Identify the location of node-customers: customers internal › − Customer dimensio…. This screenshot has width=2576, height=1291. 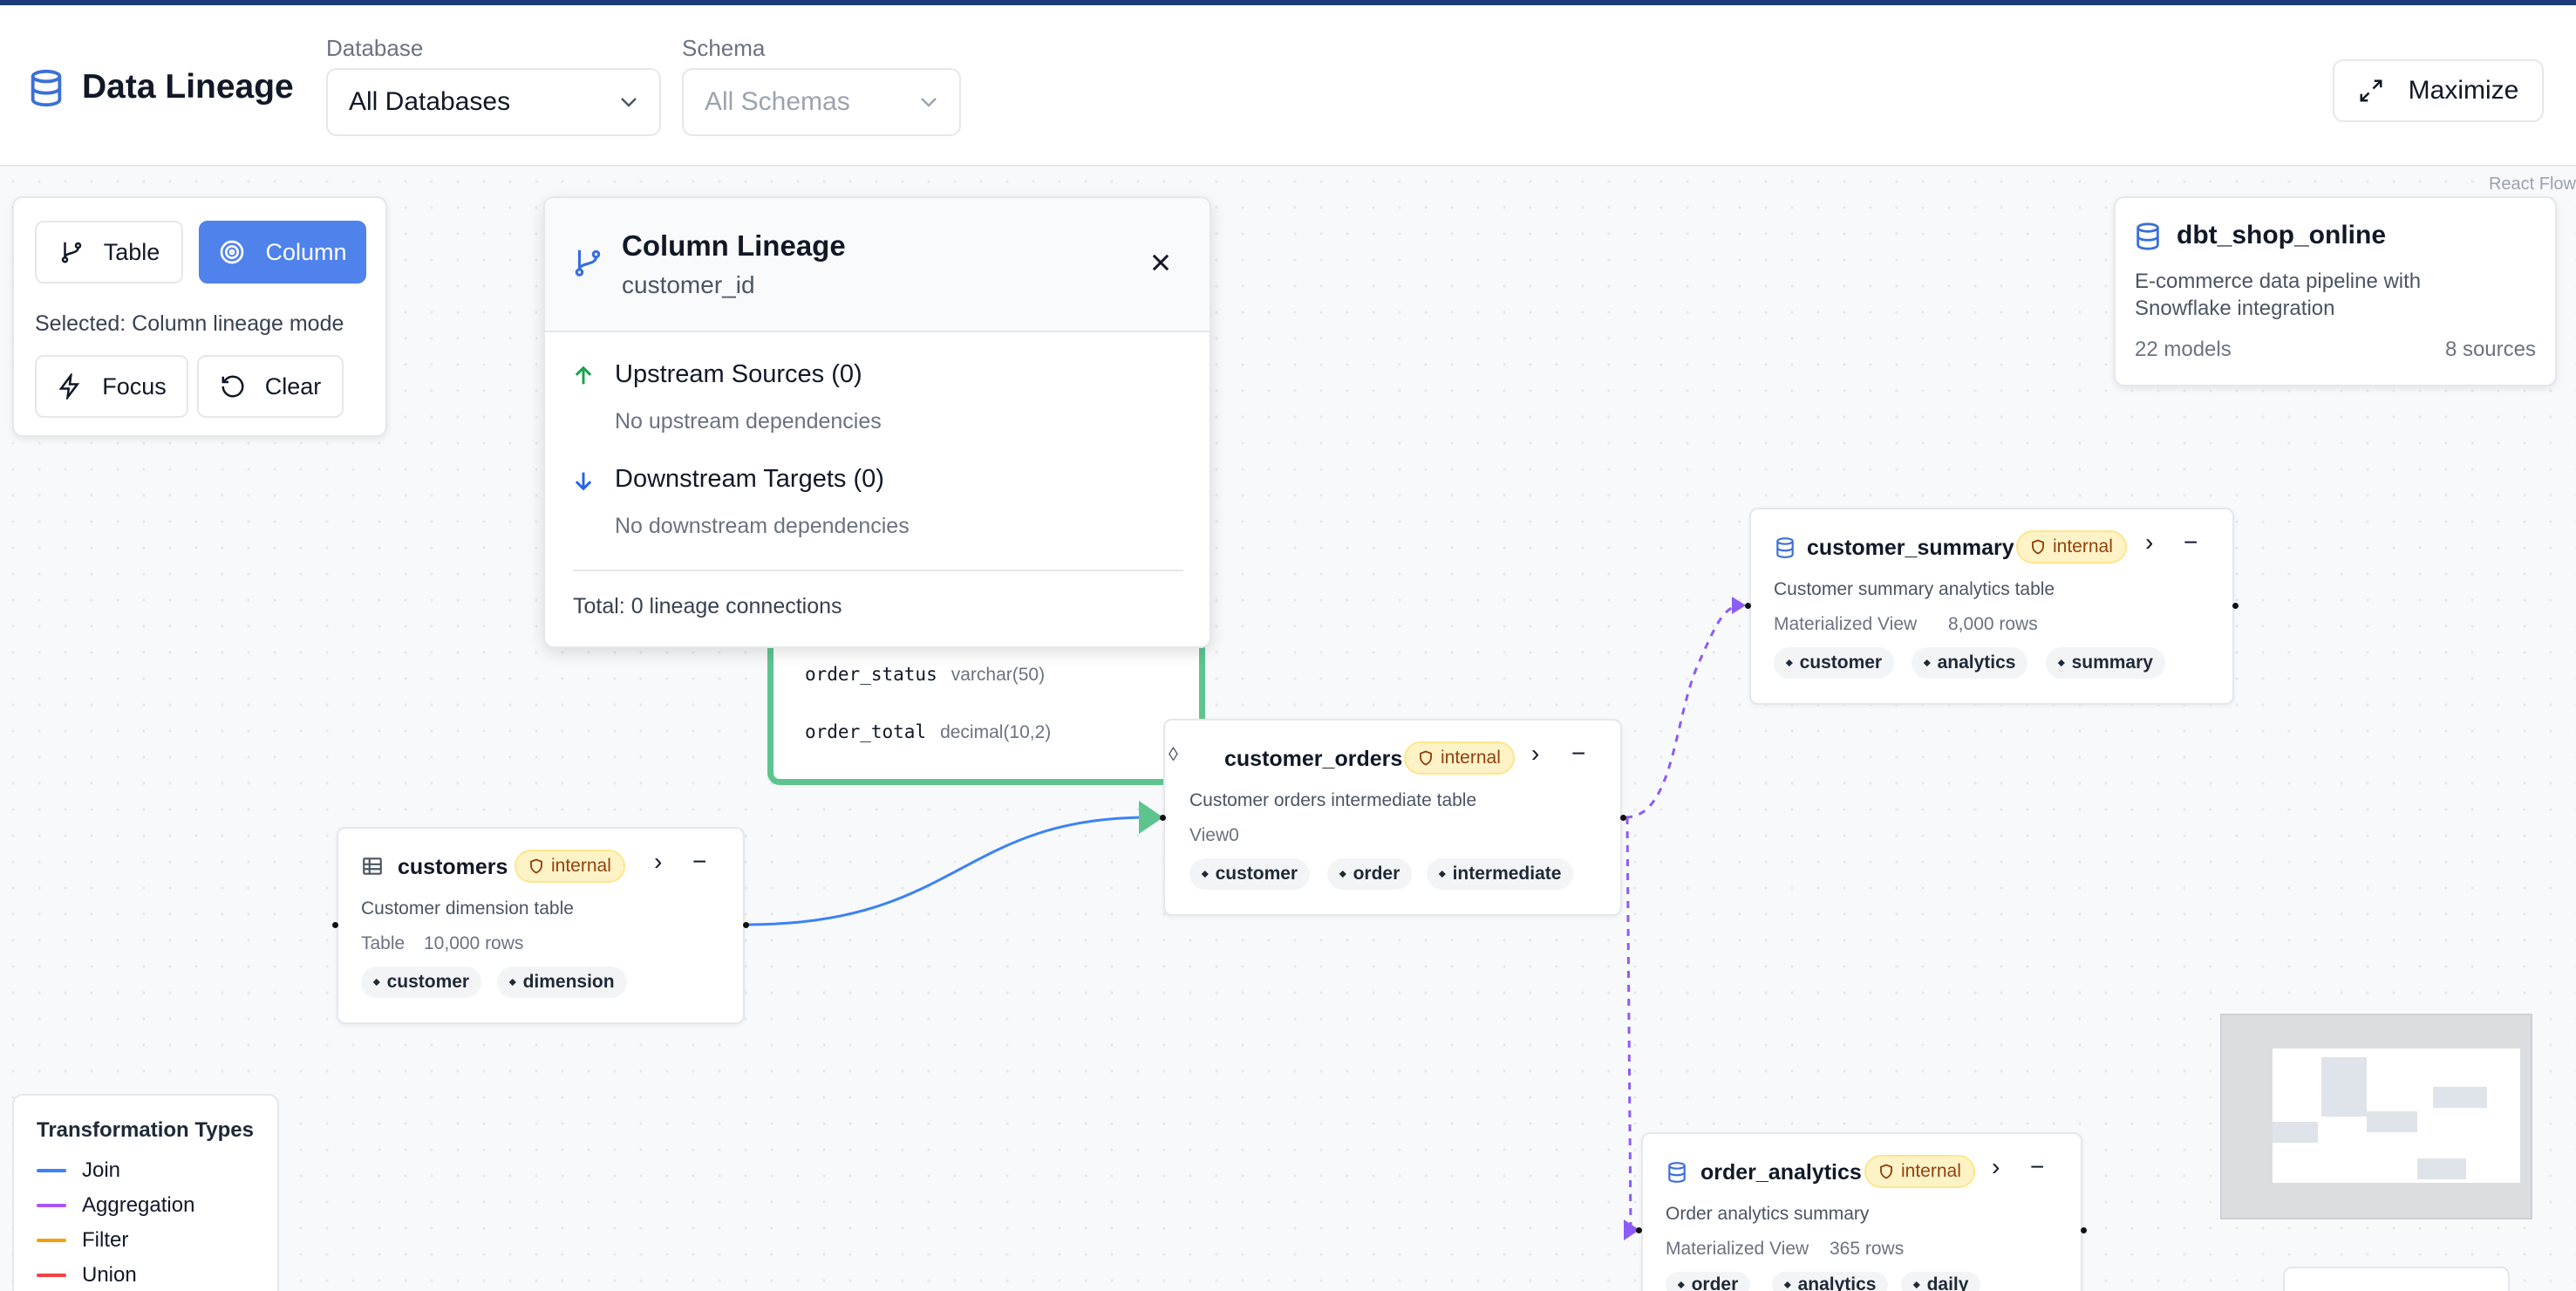
(541, 925).